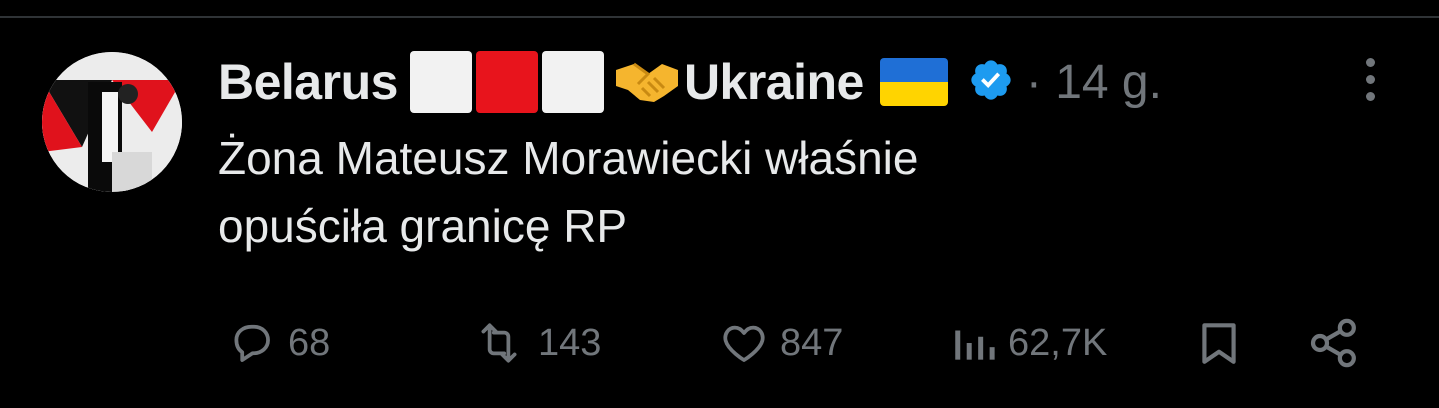 Image resolution: width=1439 pixels, height=408 pixels. I want to click on heart-icon, so click(744, 343).